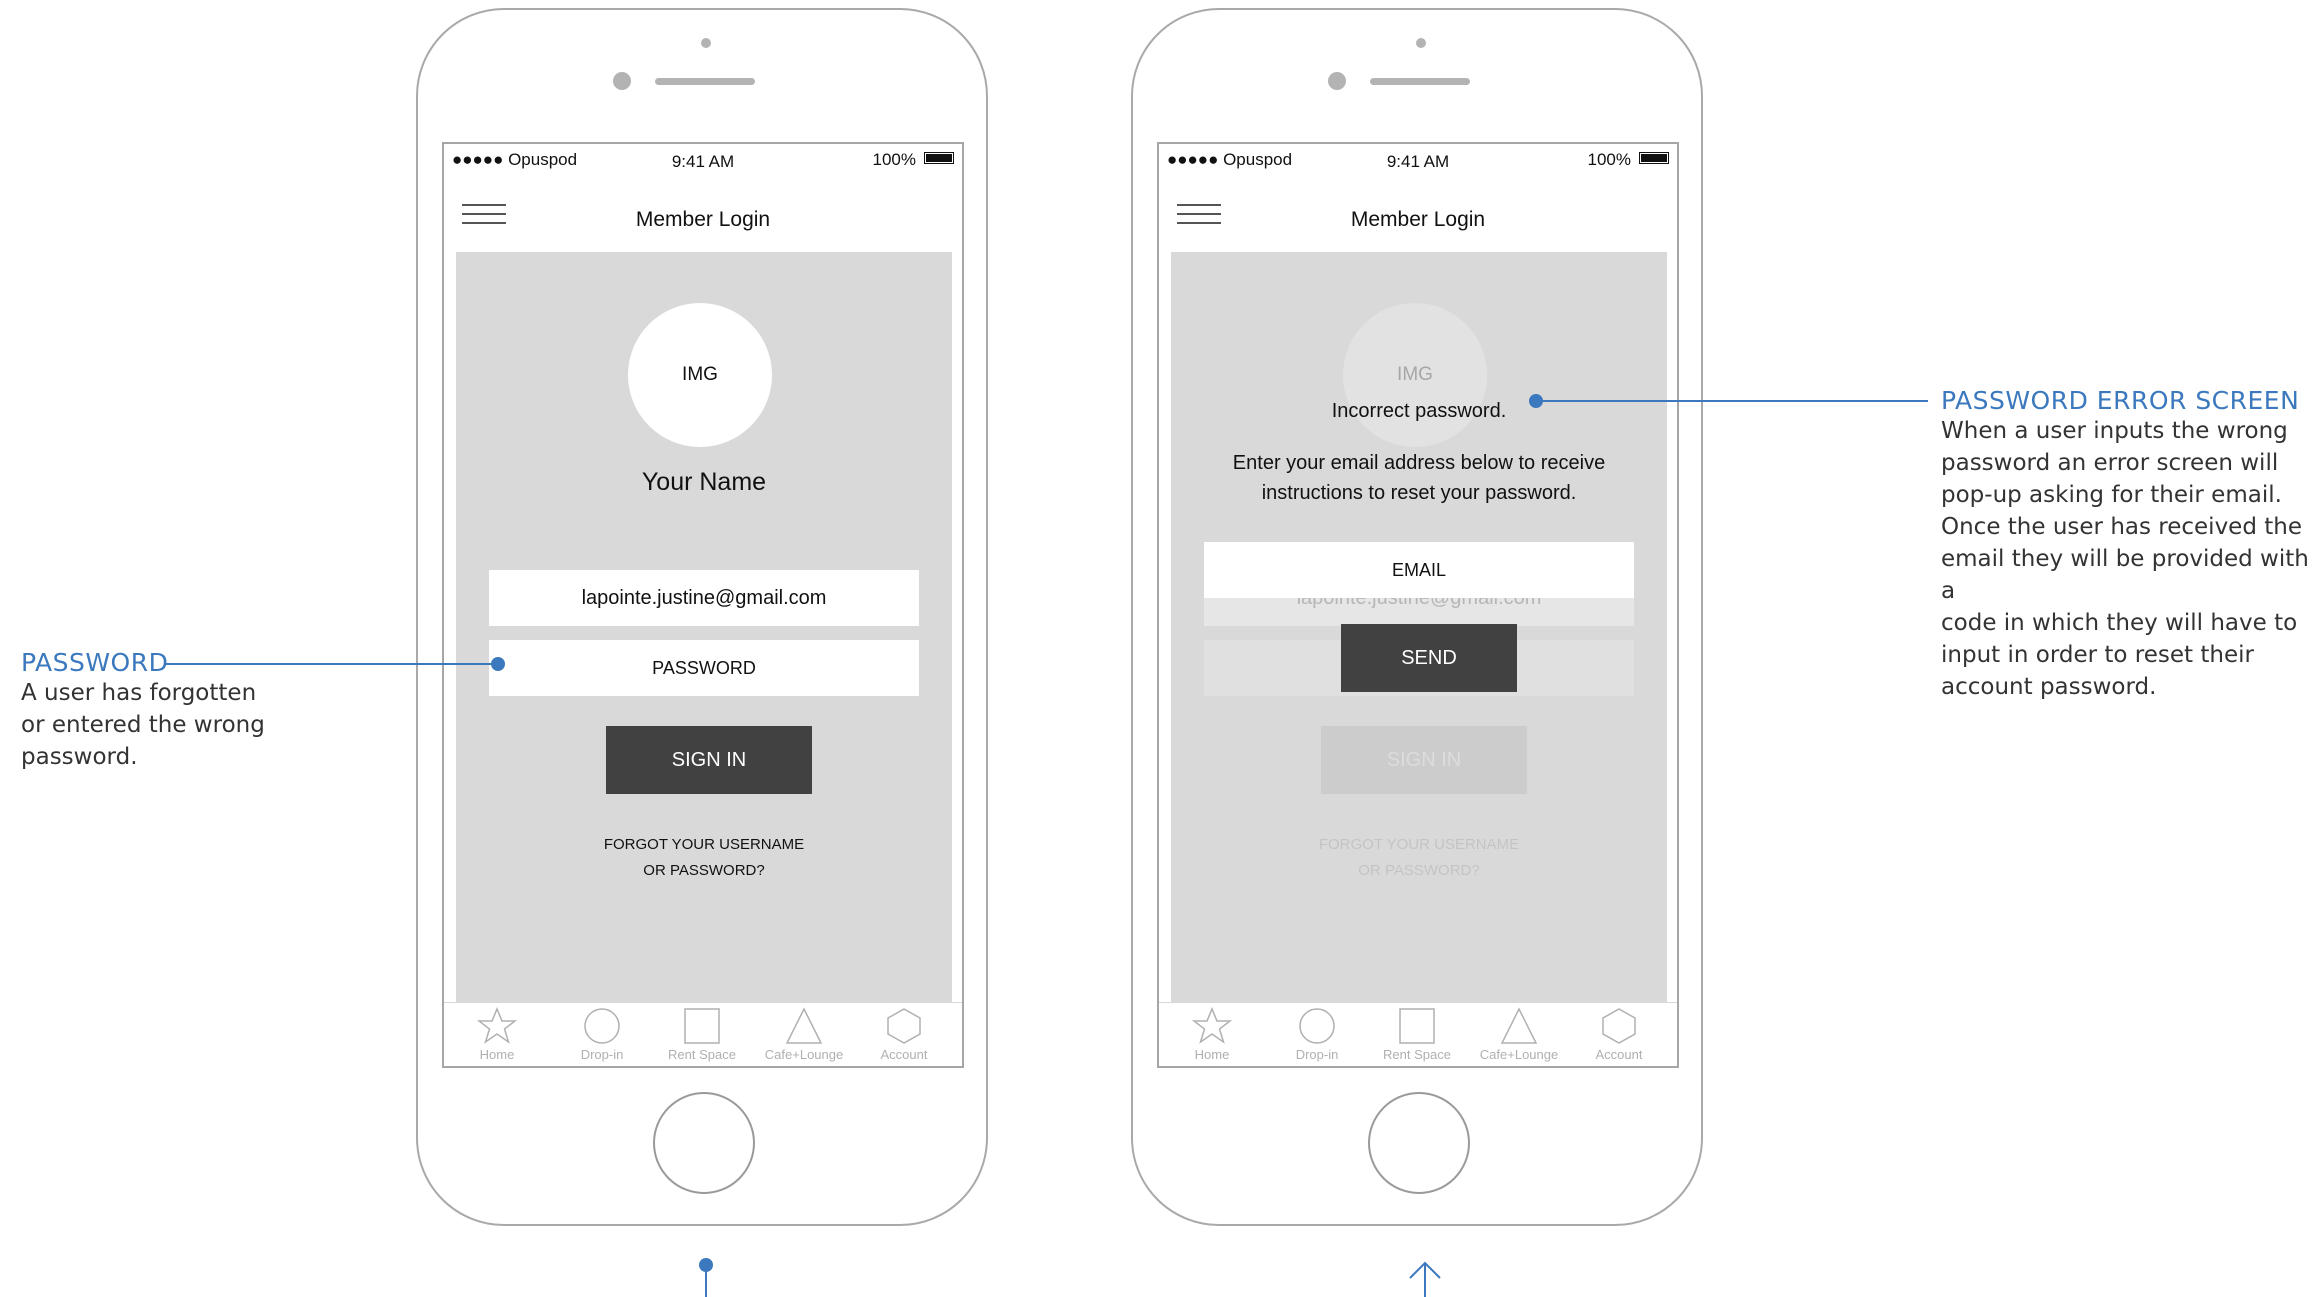 The height and width of the screenshot is (1297, 2322). What do you see at coordinates (2125, 575) in the screenshot?
I see `annotation-line: email they will be provided with a` at bounding box center [2125, 575].